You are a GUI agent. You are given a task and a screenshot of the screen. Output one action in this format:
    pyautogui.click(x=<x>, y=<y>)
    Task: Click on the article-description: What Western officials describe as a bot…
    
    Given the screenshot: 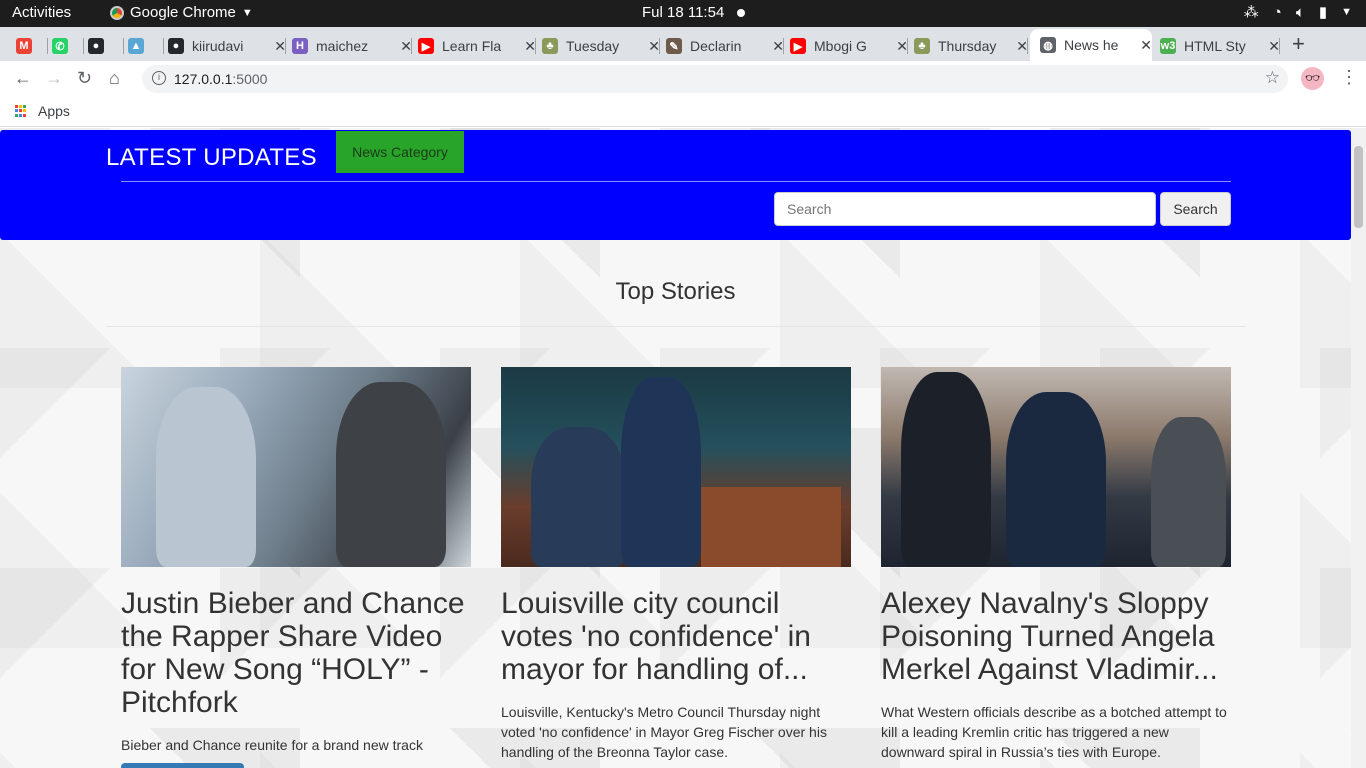 What is the action you would take?
    pyautogui.click(x=1054, y=732)
    